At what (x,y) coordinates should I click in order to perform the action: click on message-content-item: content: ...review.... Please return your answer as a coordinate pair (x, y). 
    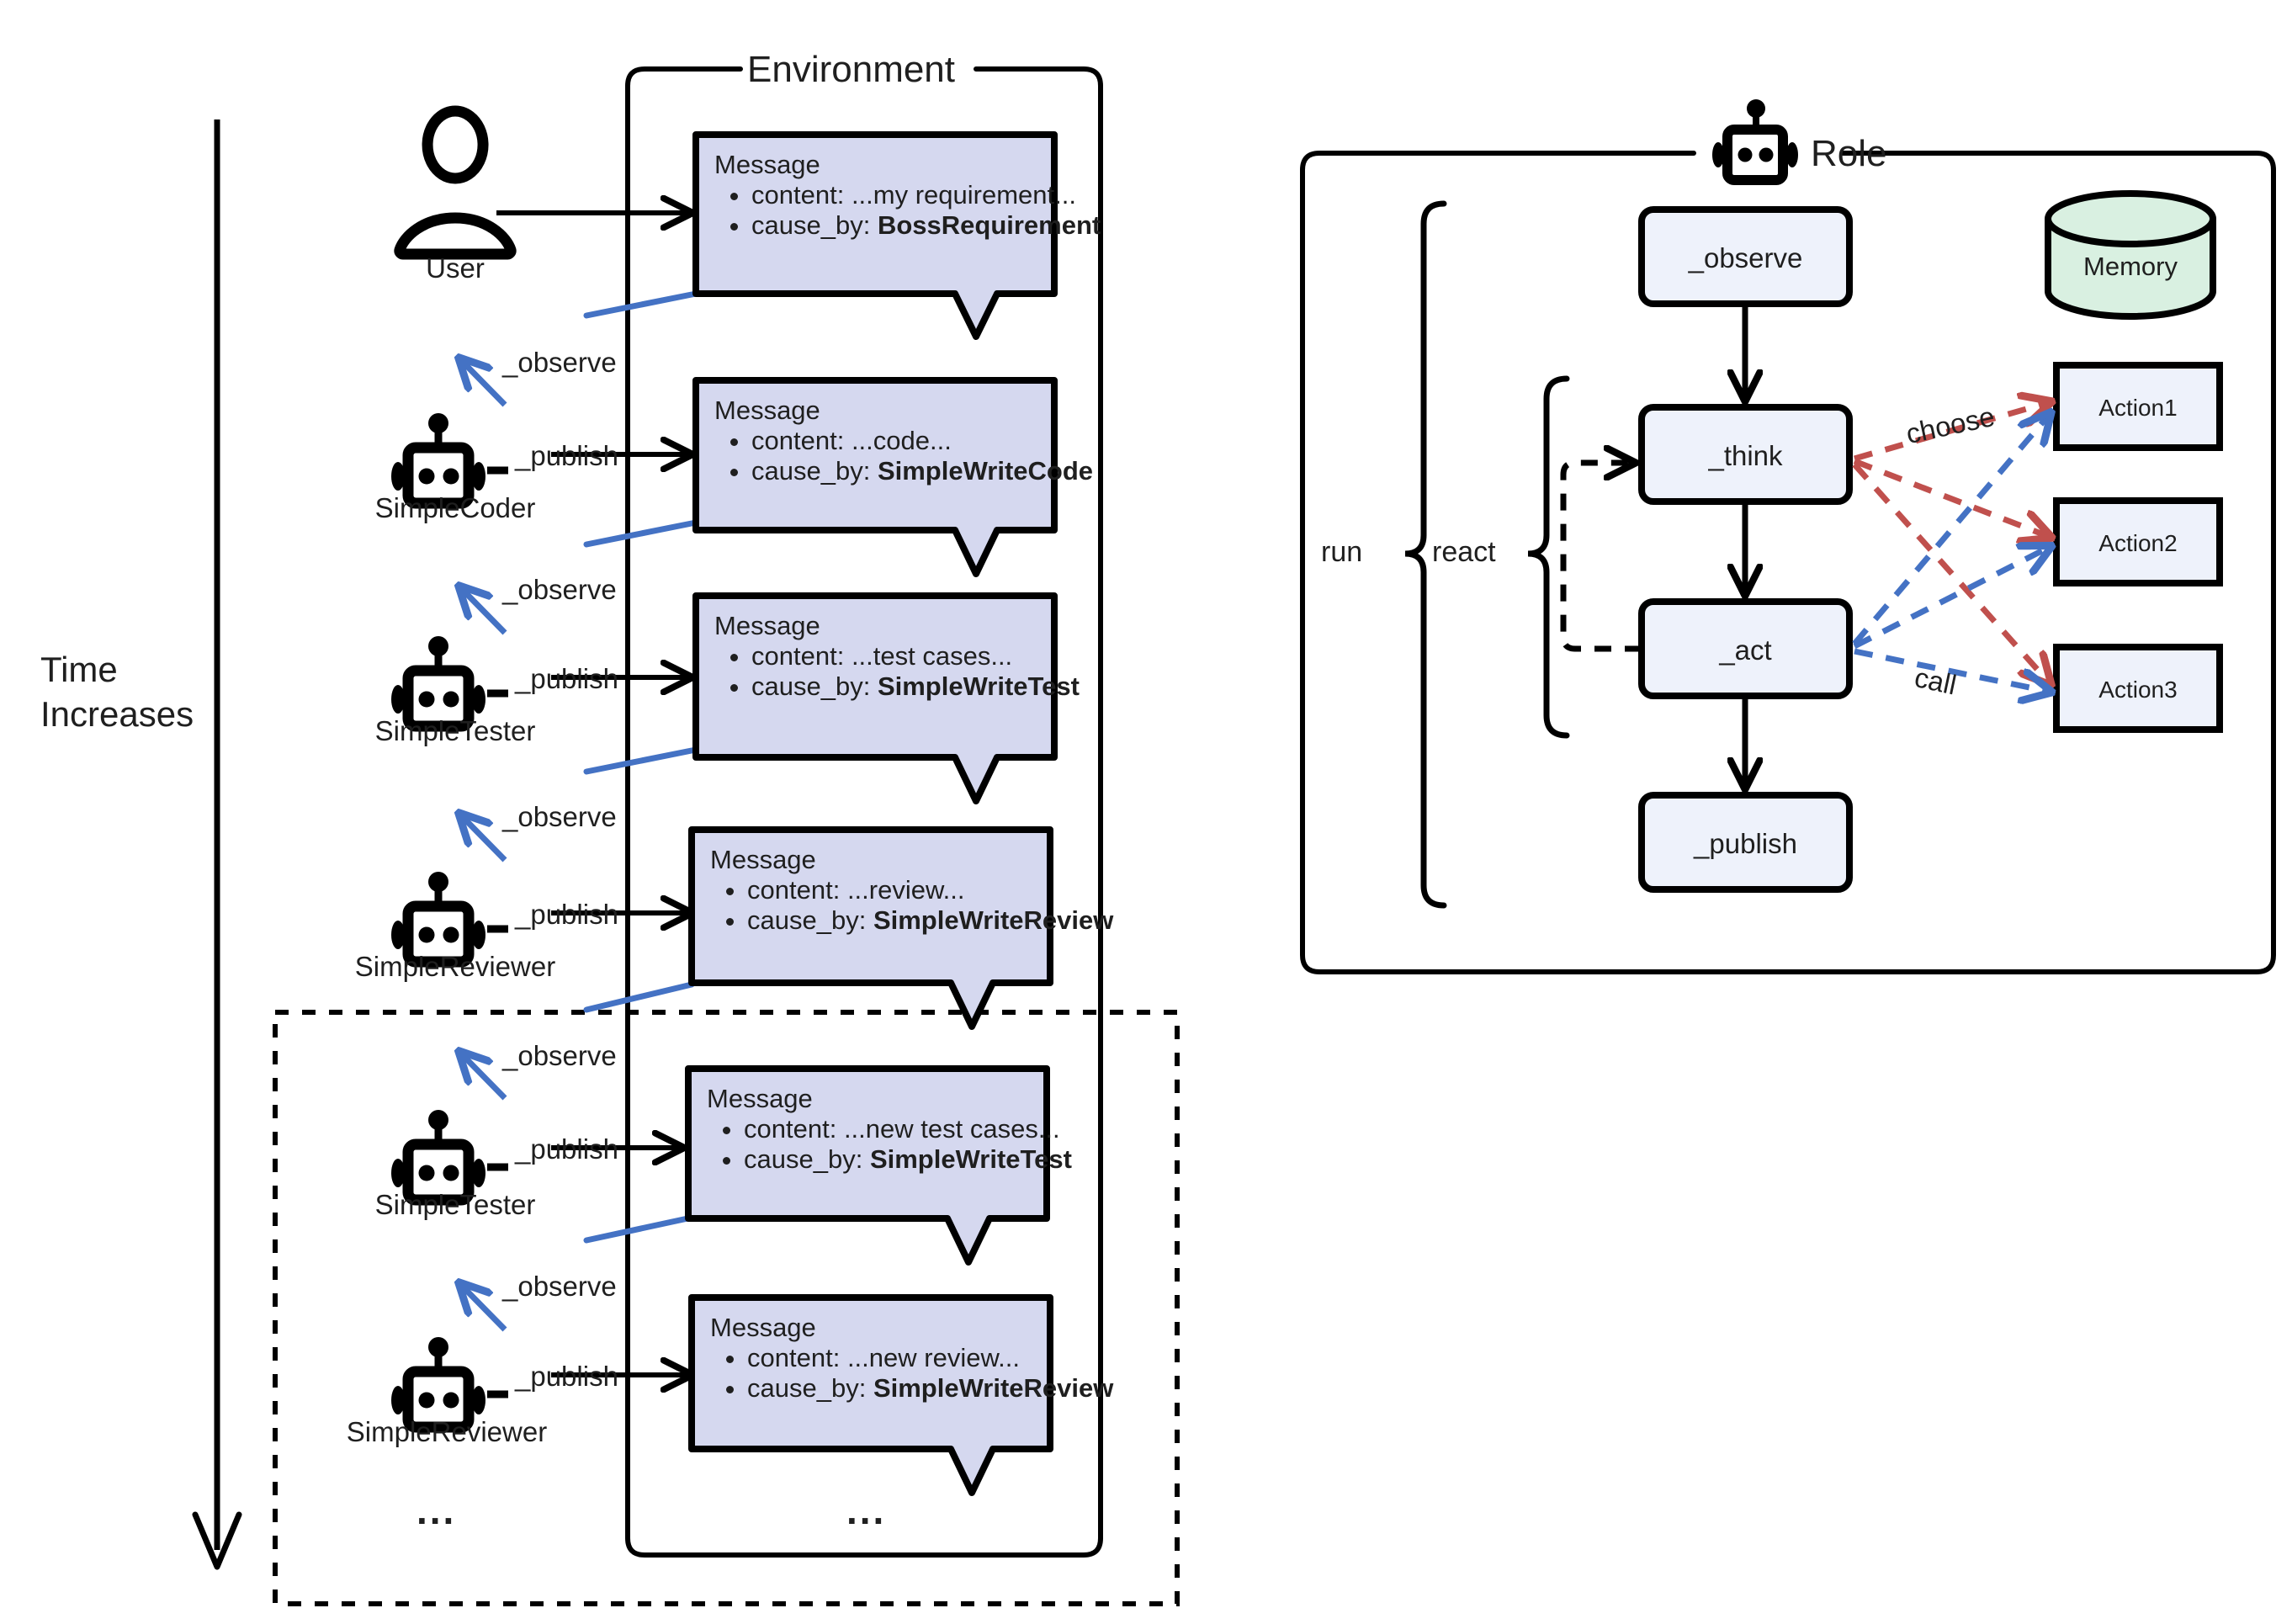
    Looking at the image, I should click on (895, 890).